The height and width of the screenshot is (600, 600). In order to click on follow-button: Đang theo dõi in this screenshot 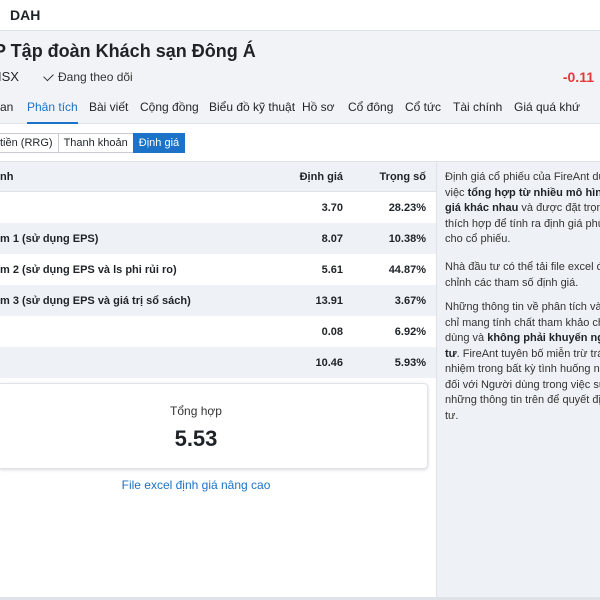, I will do `click(88, 77)`.